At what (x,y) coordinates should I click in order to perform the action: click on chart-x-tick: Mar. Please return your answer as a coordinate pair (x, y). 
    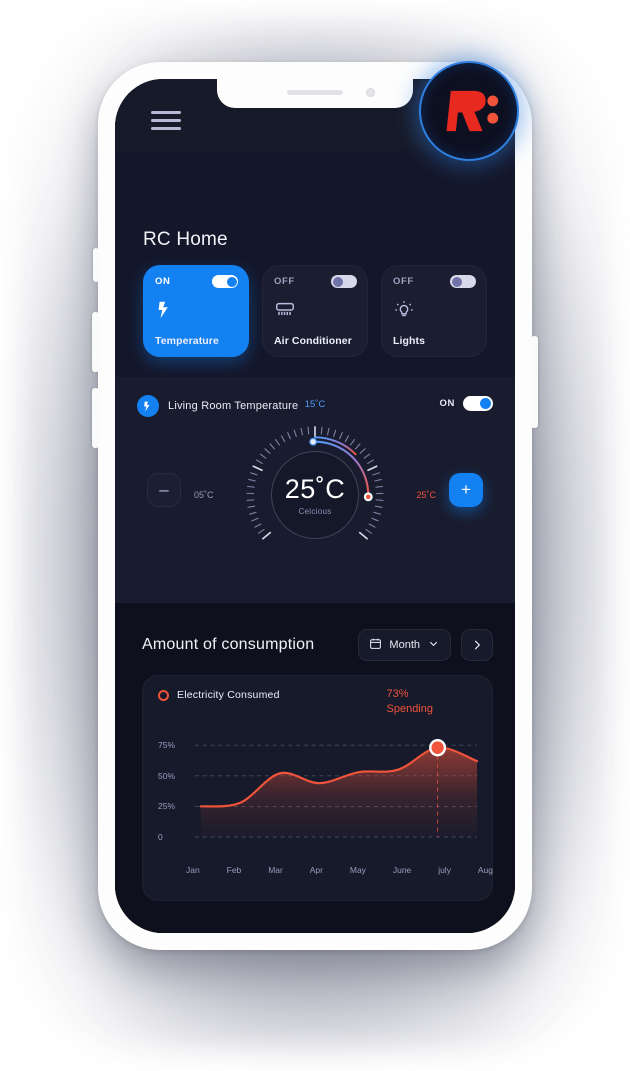
    Looking at the image, I should click on (275, 870).